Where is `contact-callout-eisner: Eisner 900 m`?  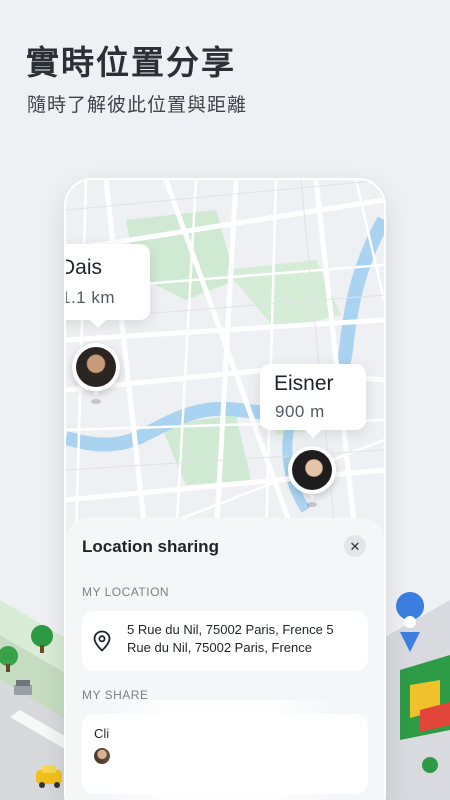 contact-callout-eisner: Eisner 900 m is located at coordinates (313, 401).